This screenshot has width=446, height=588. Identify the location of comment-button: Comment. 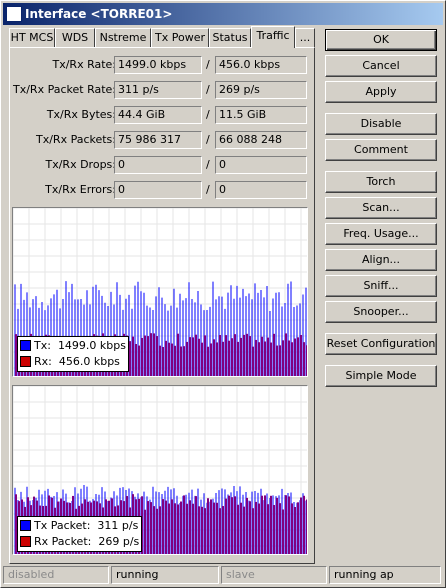
(381, 150).